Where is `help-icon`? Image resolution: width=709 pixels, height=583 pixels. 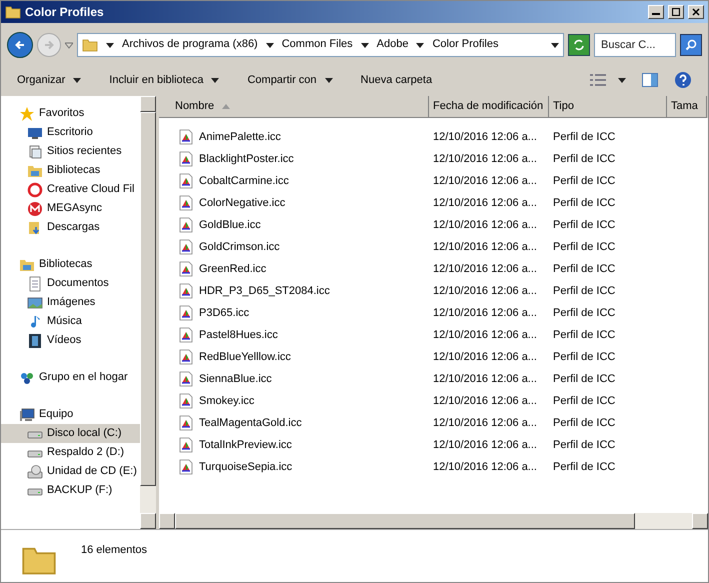 help-icon is located at coordinates (683, 80).